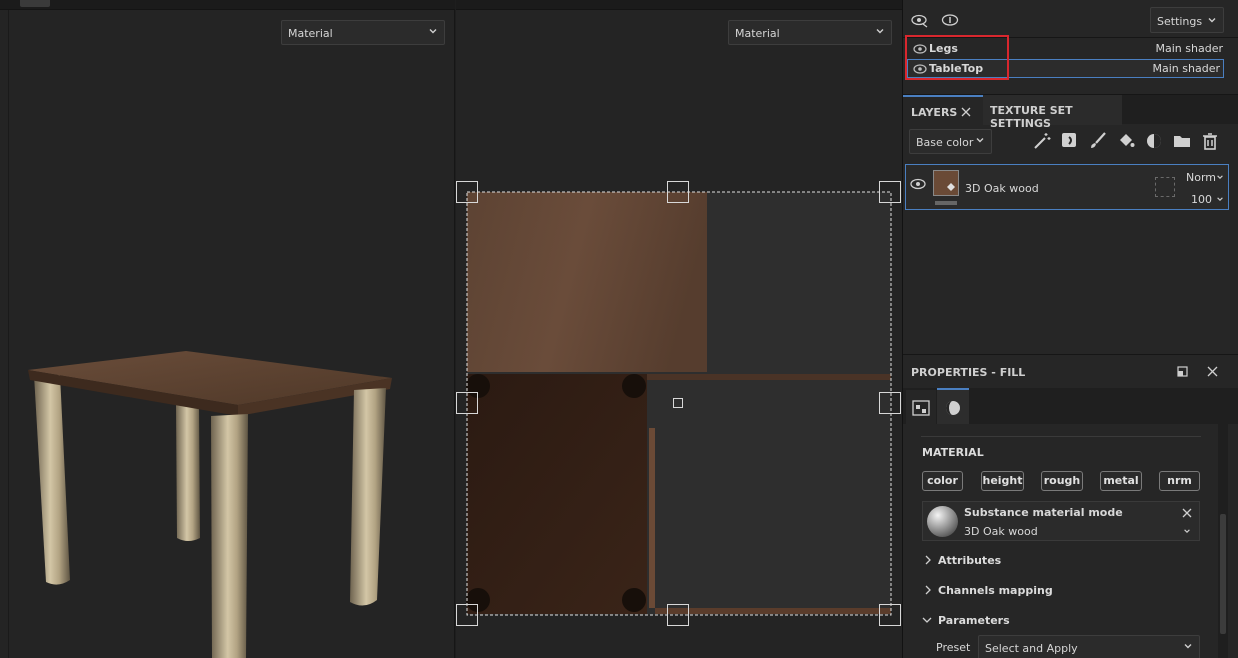 The height and width of the screenshot is (658, 1238). What do you see at coordinates (1070, 370) in the screenshot?
I see `properties-header: PROPERTIES - FILL` at bounding box center [1070, 370].